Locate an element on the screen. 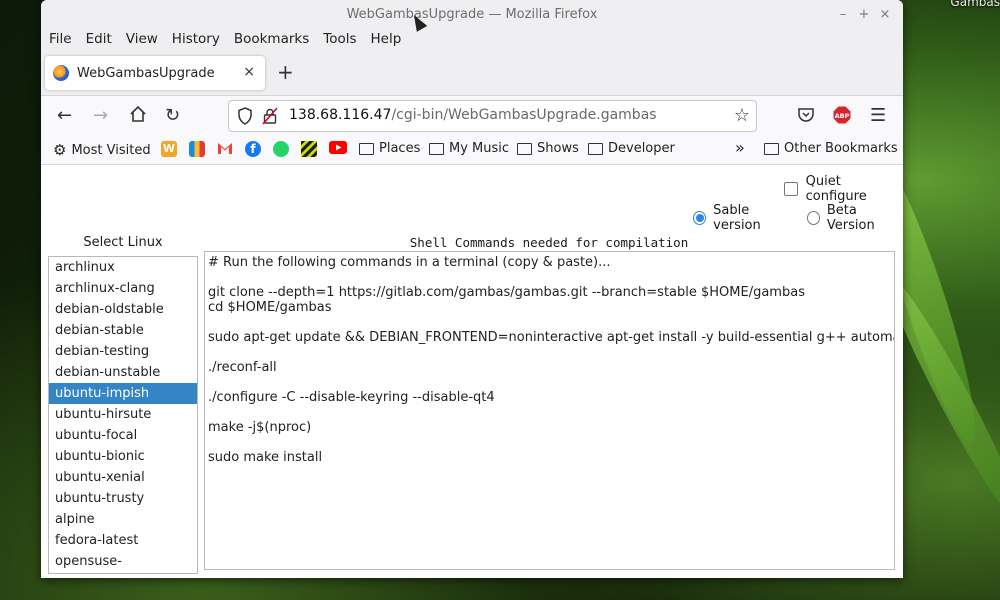 This screenshot has width=1000, height=600. window-title: WebGambasUpgrade — Mozilla Firefox is located at coordinates (472, 14).